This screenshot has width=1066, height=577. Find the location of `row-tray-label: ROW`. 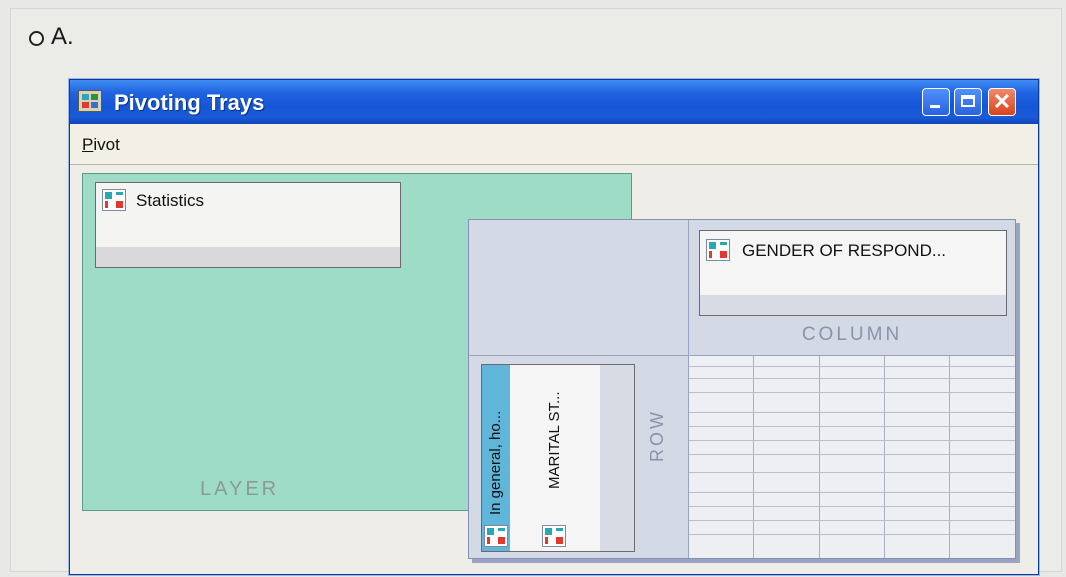

row-tray-label: ROW is located at coordinates (657, 435).